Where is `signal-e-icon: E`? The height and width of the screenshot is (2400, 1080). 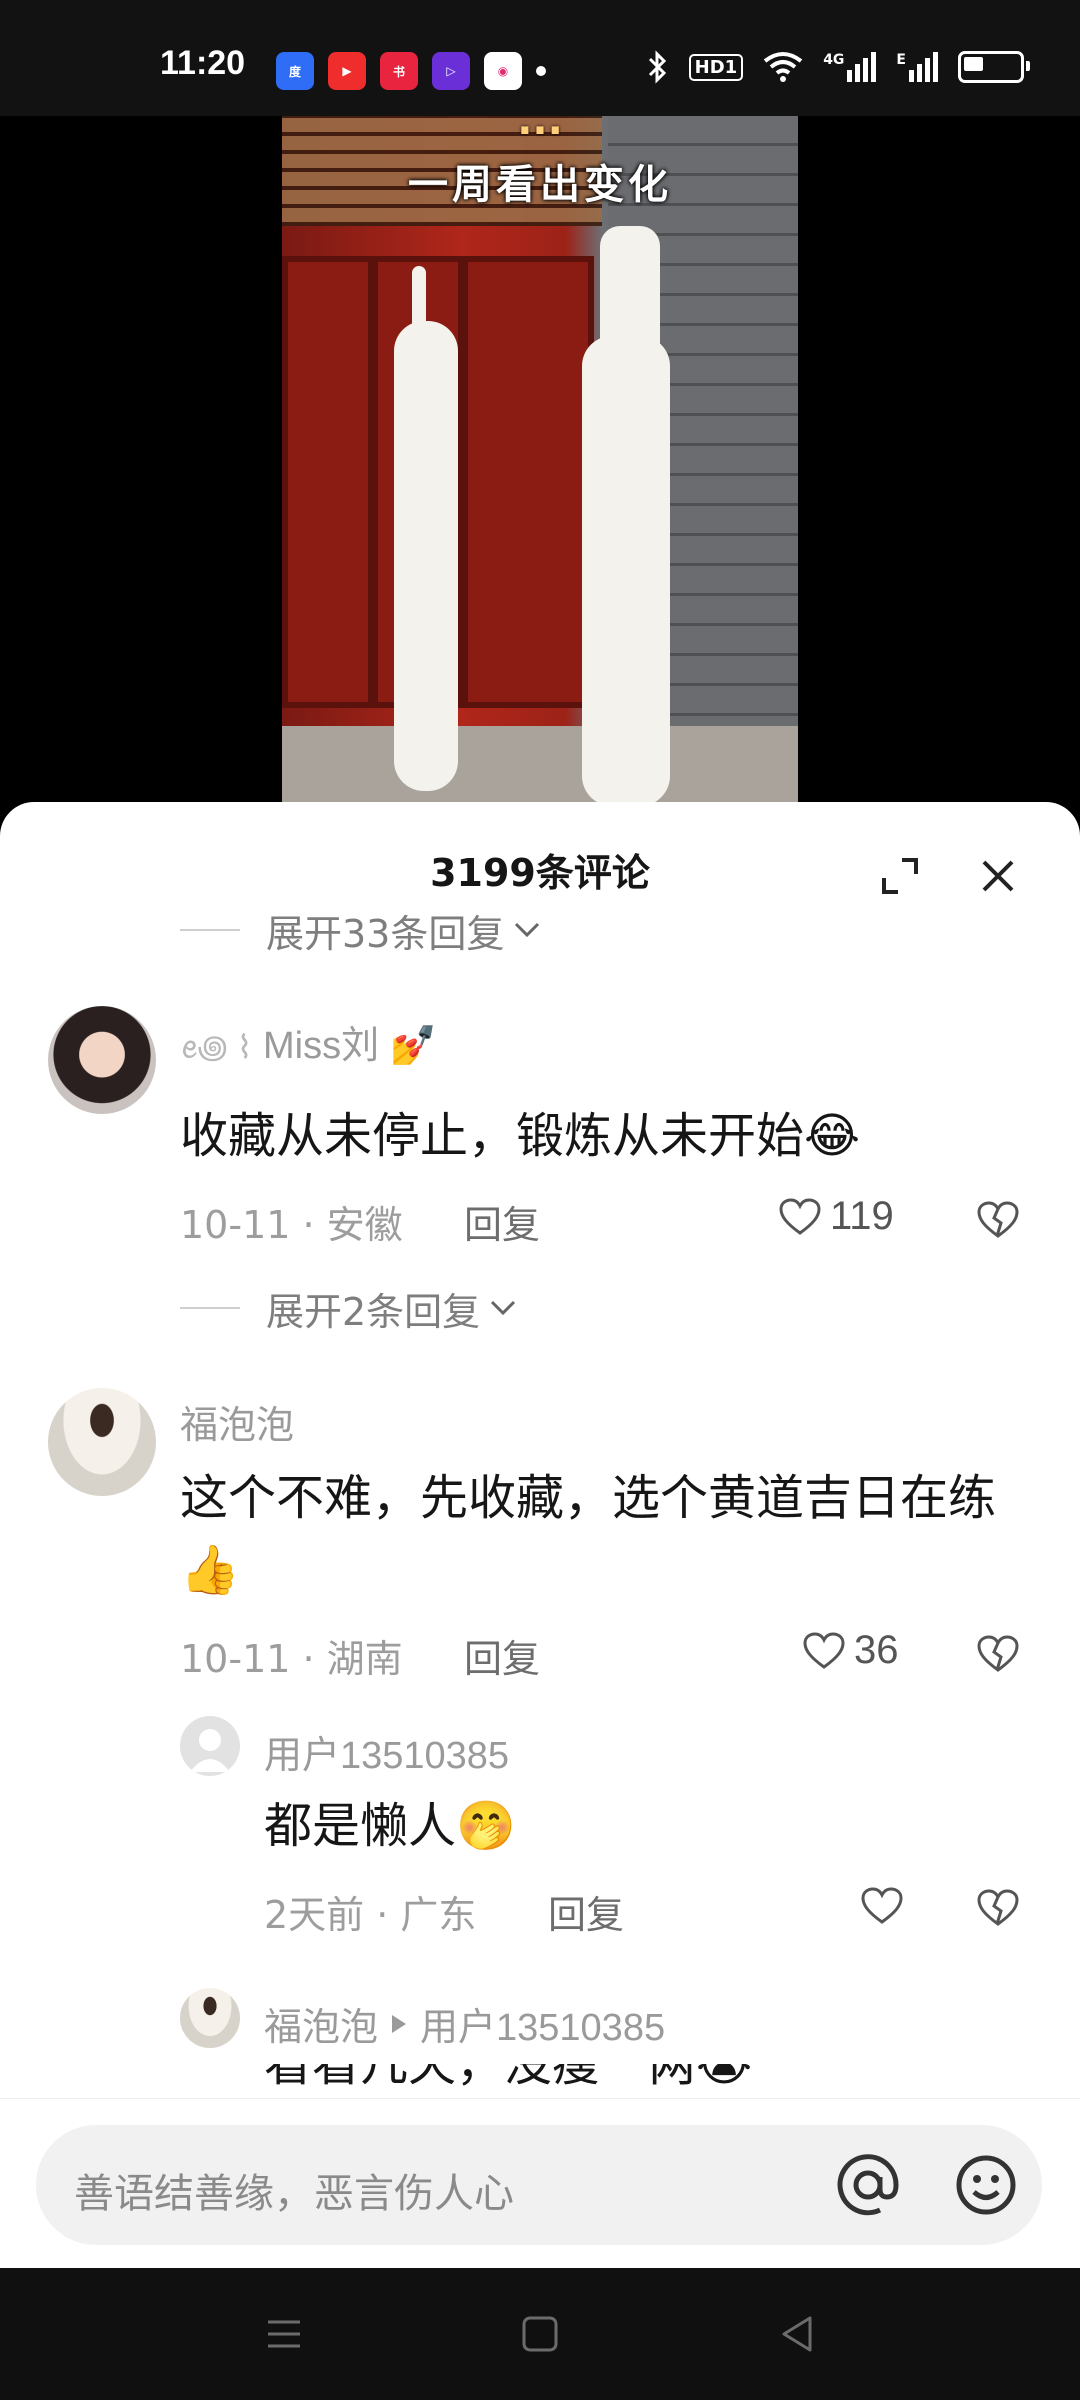 signal-e-icon: E is located at coordinates (917, 67).